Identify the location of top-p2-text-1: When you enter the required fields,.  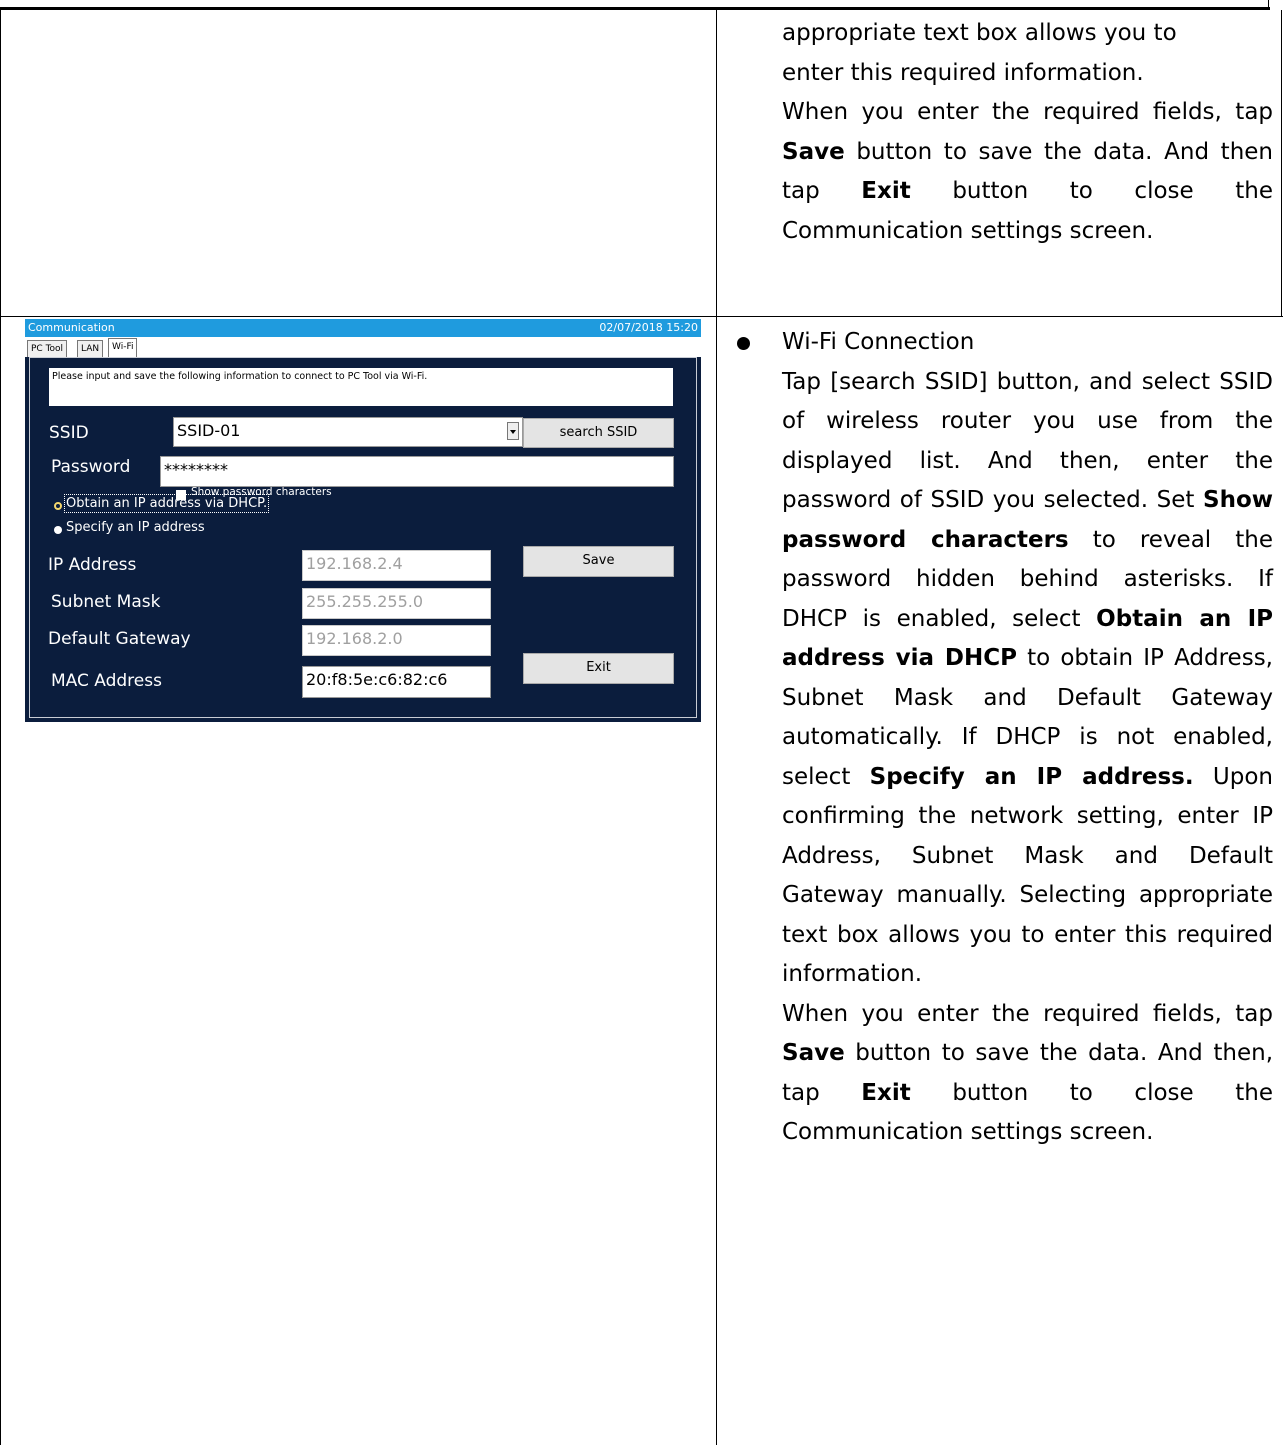
(1002, 112).